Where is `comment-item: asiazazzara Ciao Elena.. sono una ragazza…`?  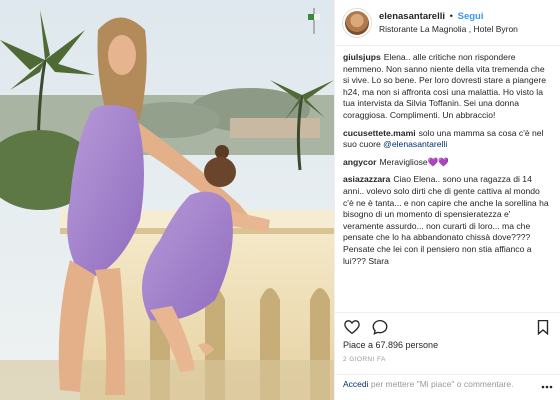 comment-item: asiazazzara Ciao Elena.. sono una ragazza… is located at coordinates (447, 220).